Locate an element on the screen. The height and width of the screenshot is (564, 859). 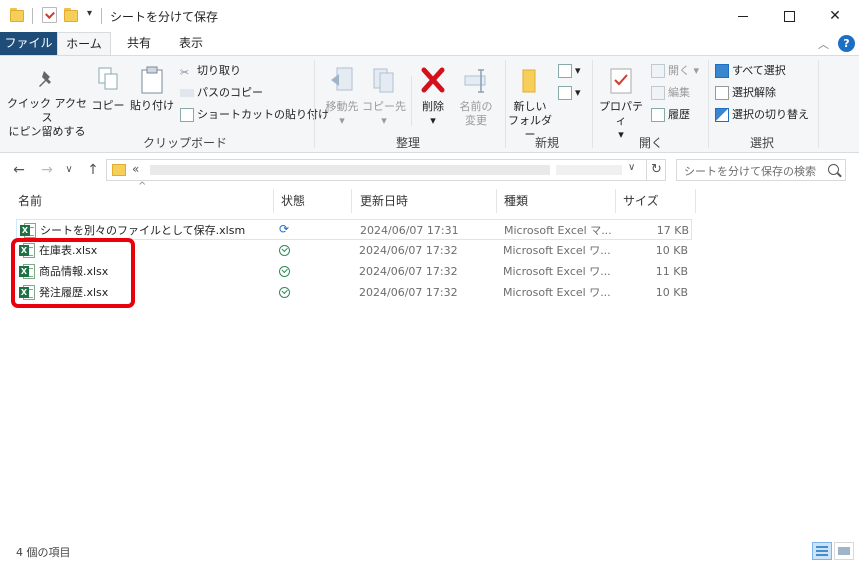
tab-home: ホーム is located at coordinates (84, 43).